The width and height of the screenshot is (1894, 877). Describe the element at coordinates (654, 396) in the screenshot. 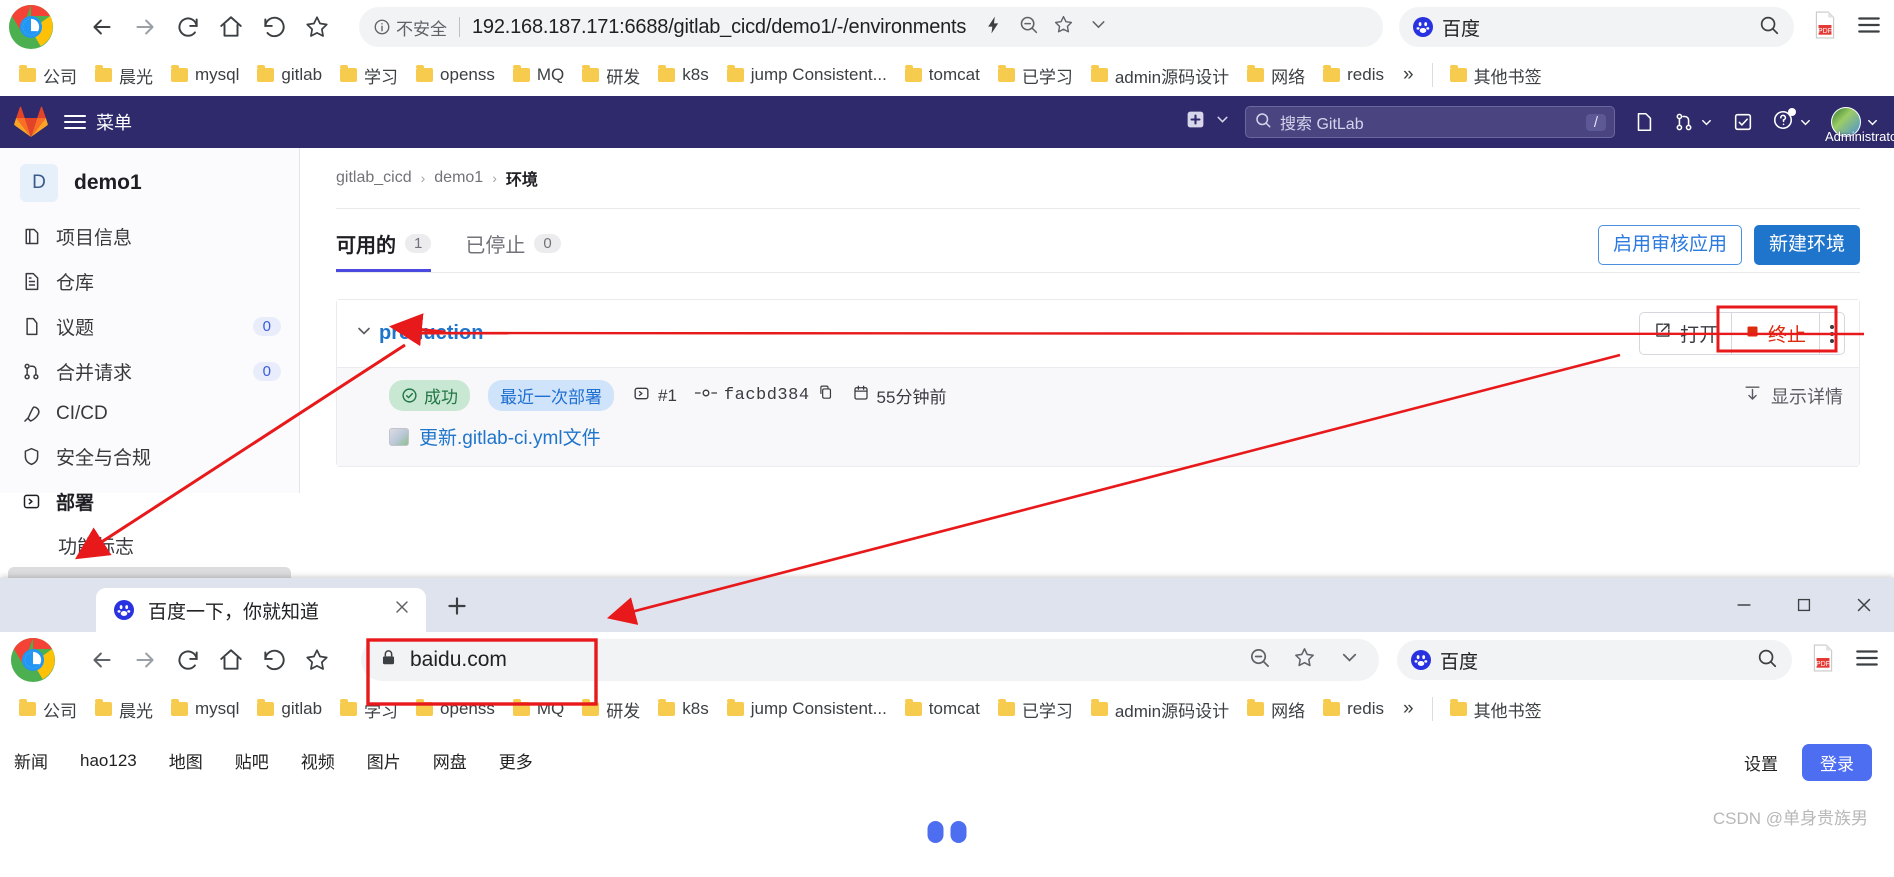

I see `deployment-job: #1` at that location.